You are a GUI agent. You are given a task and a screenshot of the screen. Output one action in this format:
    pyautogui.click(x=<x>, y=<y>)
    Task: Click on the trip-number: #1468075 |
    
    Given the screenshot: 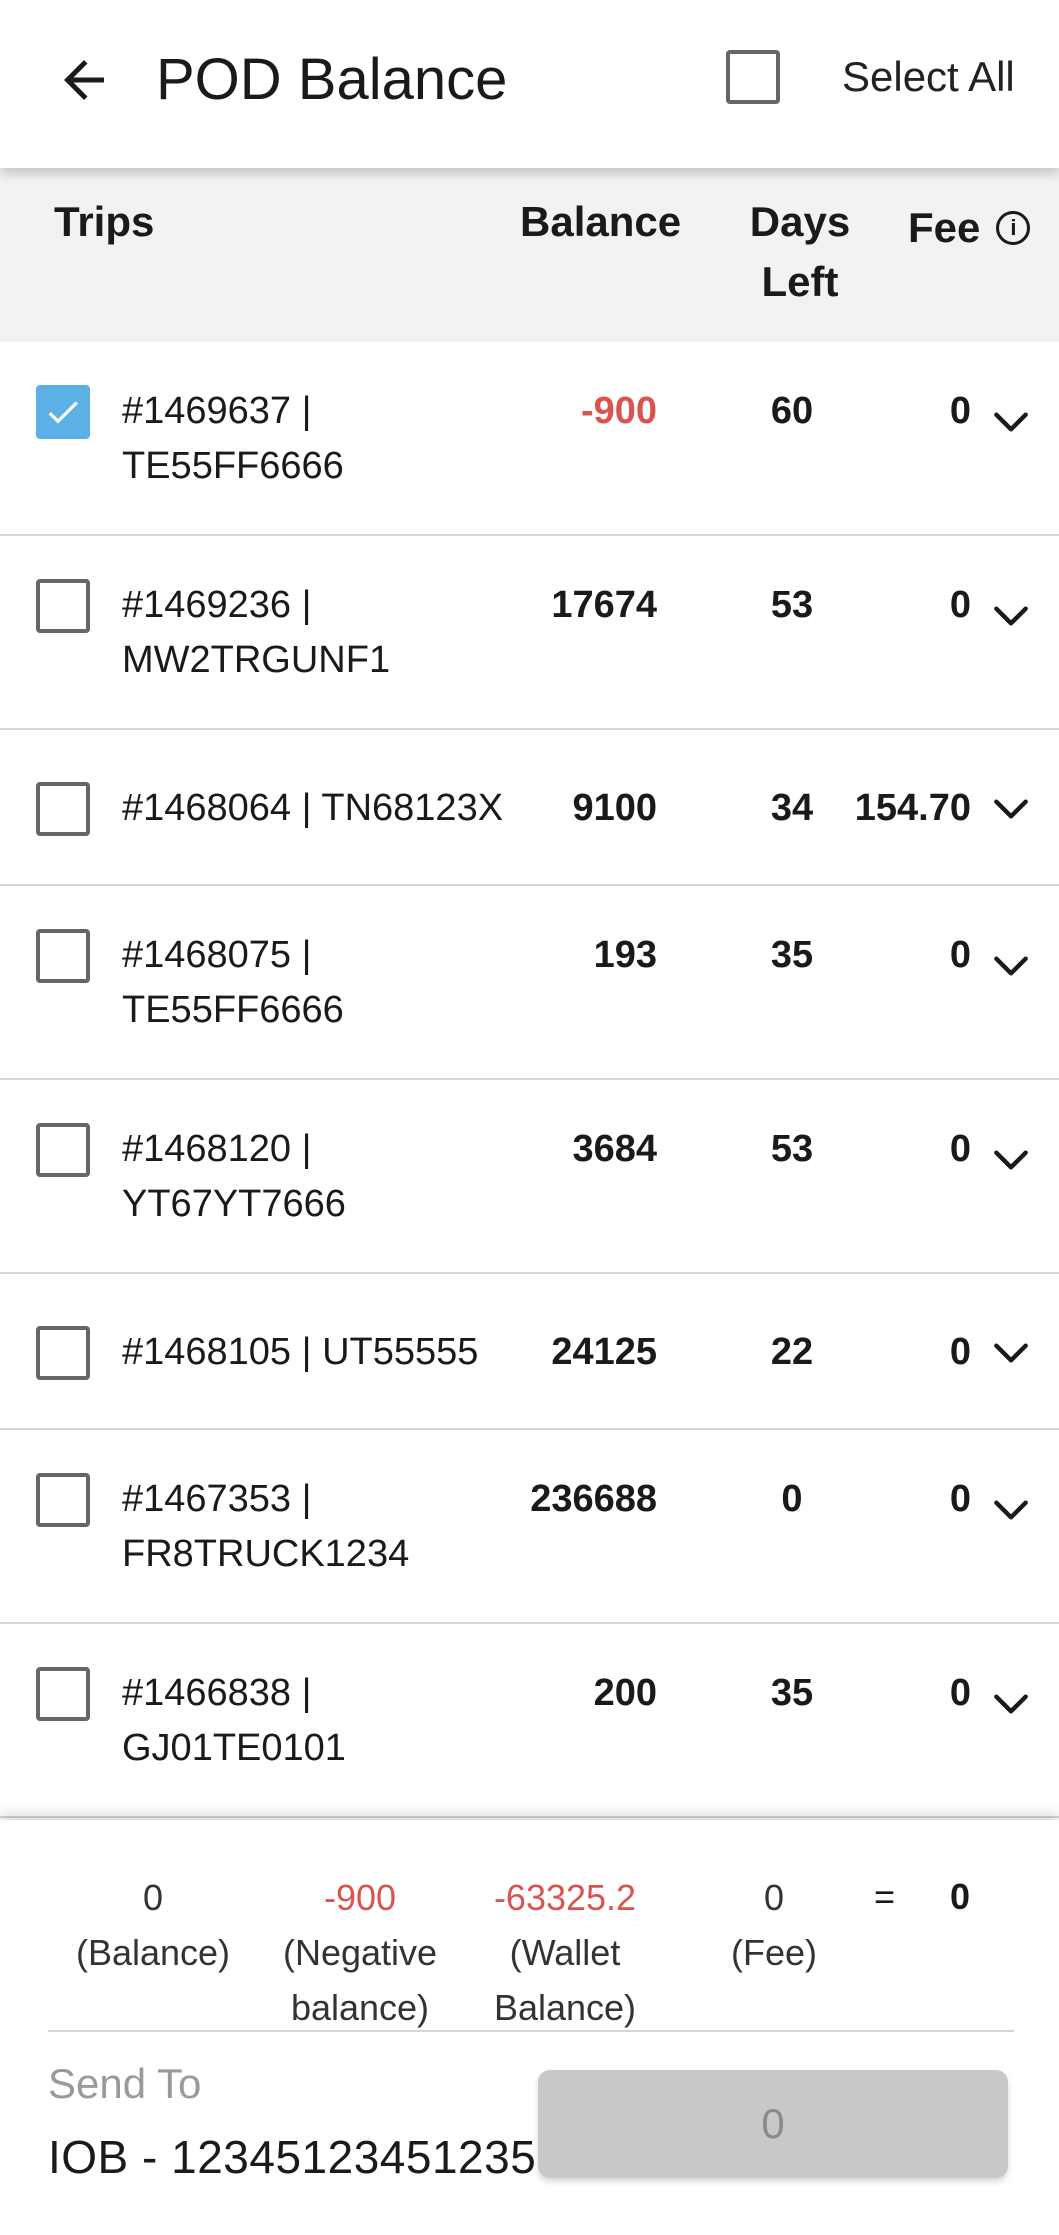 What is the action you would take?
    pyautogui.click(x=217, y=955)
    